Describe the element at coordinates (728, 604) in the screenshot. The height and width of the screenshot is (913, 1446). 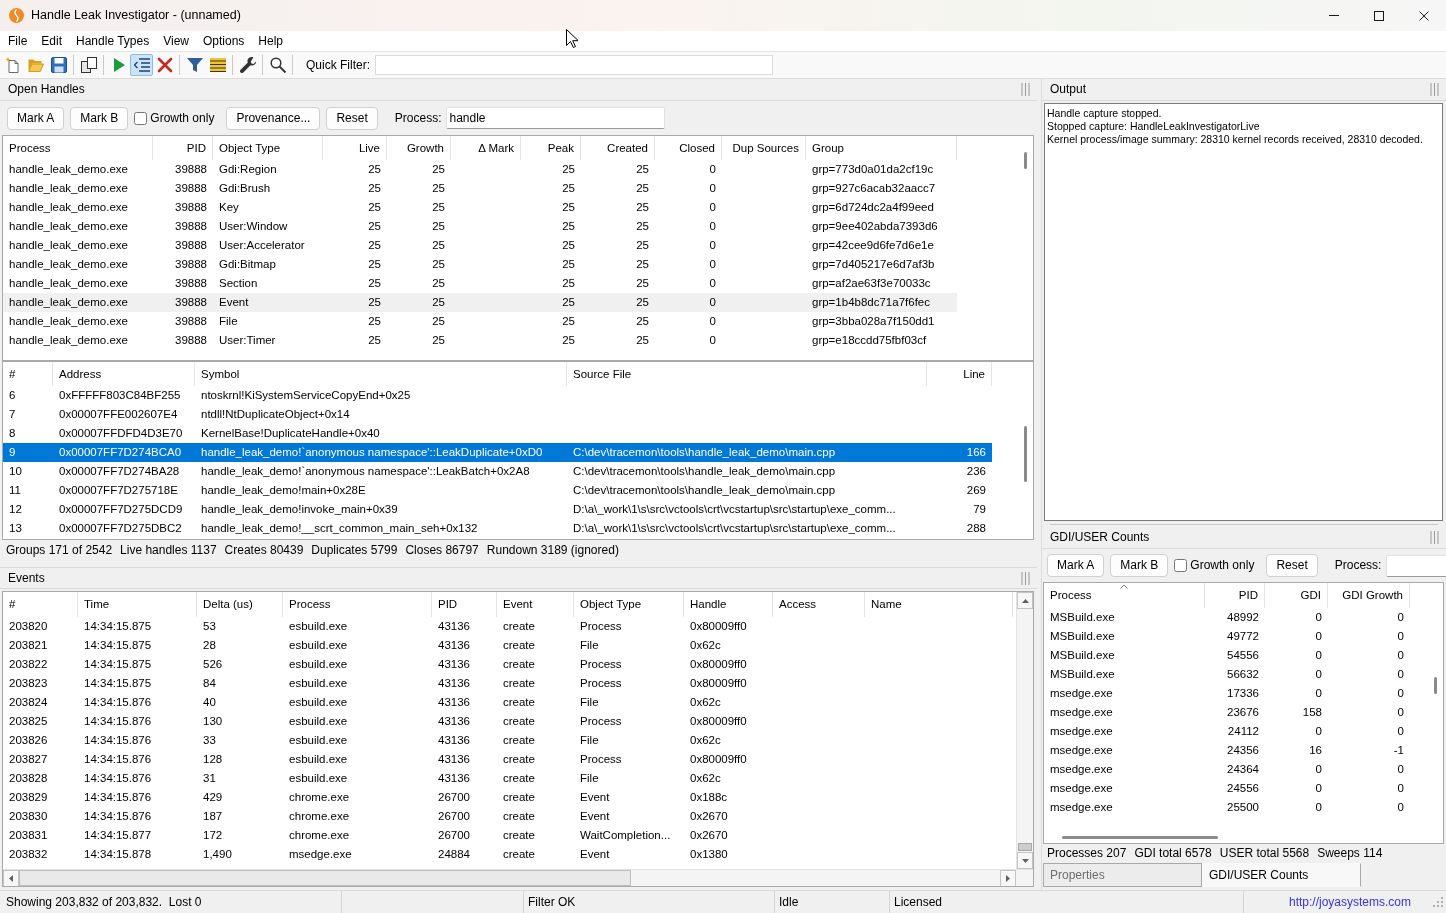
I see `column-header: Handle` at that location.